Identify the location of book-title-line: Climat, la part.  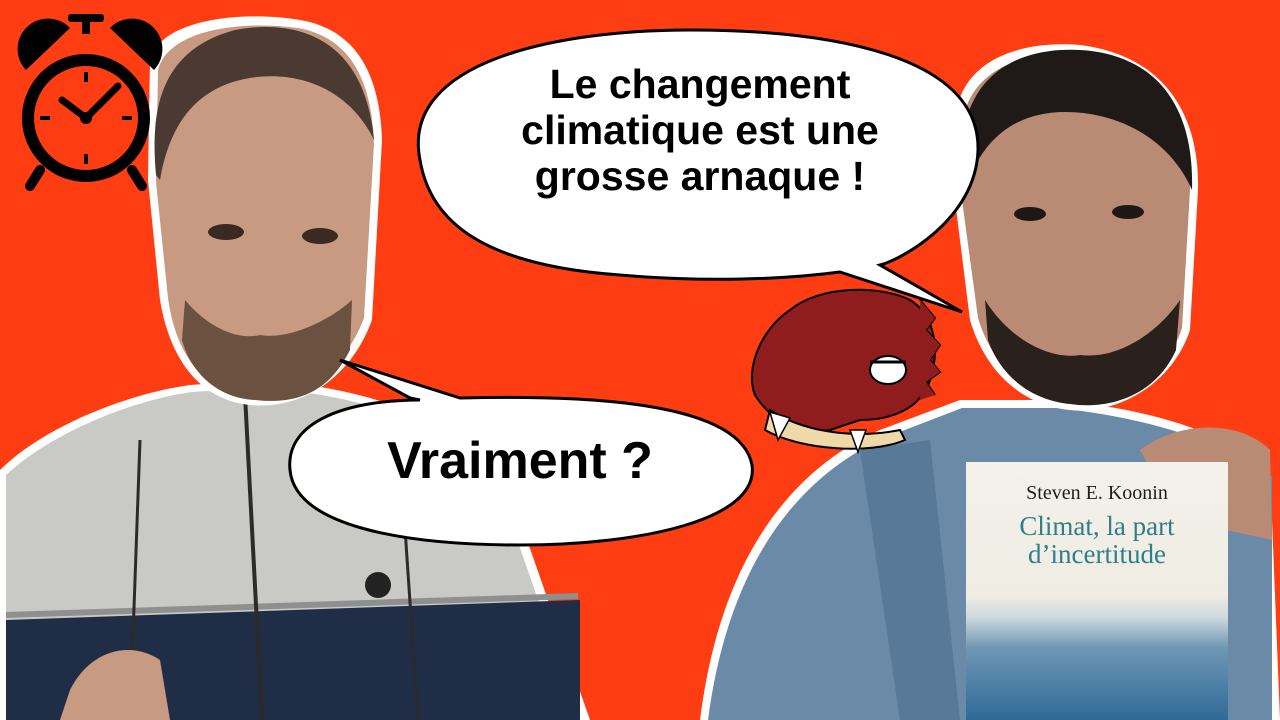
(1097, 526).